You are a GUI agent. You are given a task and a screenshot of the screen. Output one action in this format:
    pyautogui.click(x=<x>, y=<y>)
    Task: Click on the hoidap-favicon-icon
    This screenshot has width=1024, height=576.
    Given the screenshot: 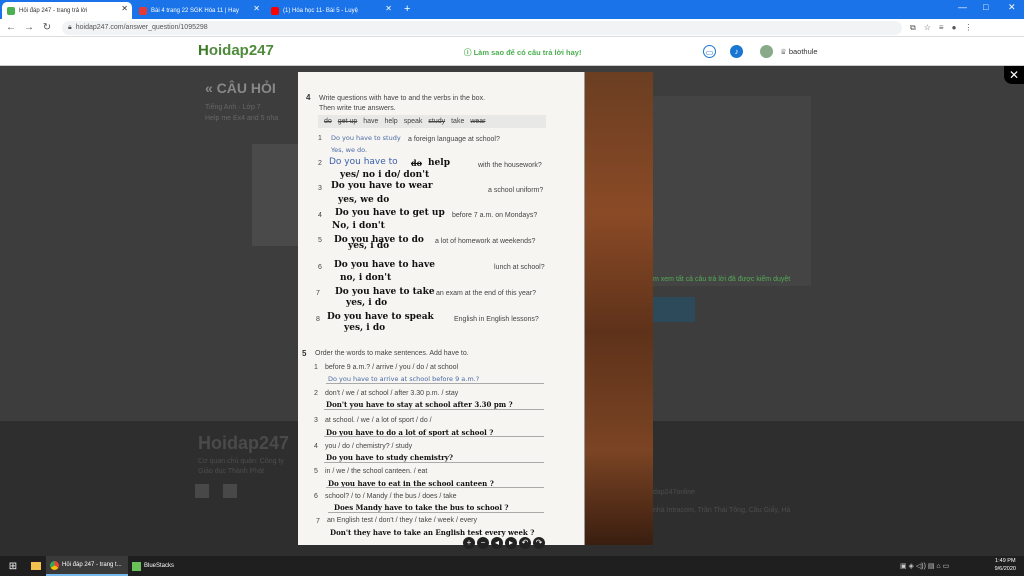 What is the action you would take?
    pyautogui.click(x=11, y=10)
    